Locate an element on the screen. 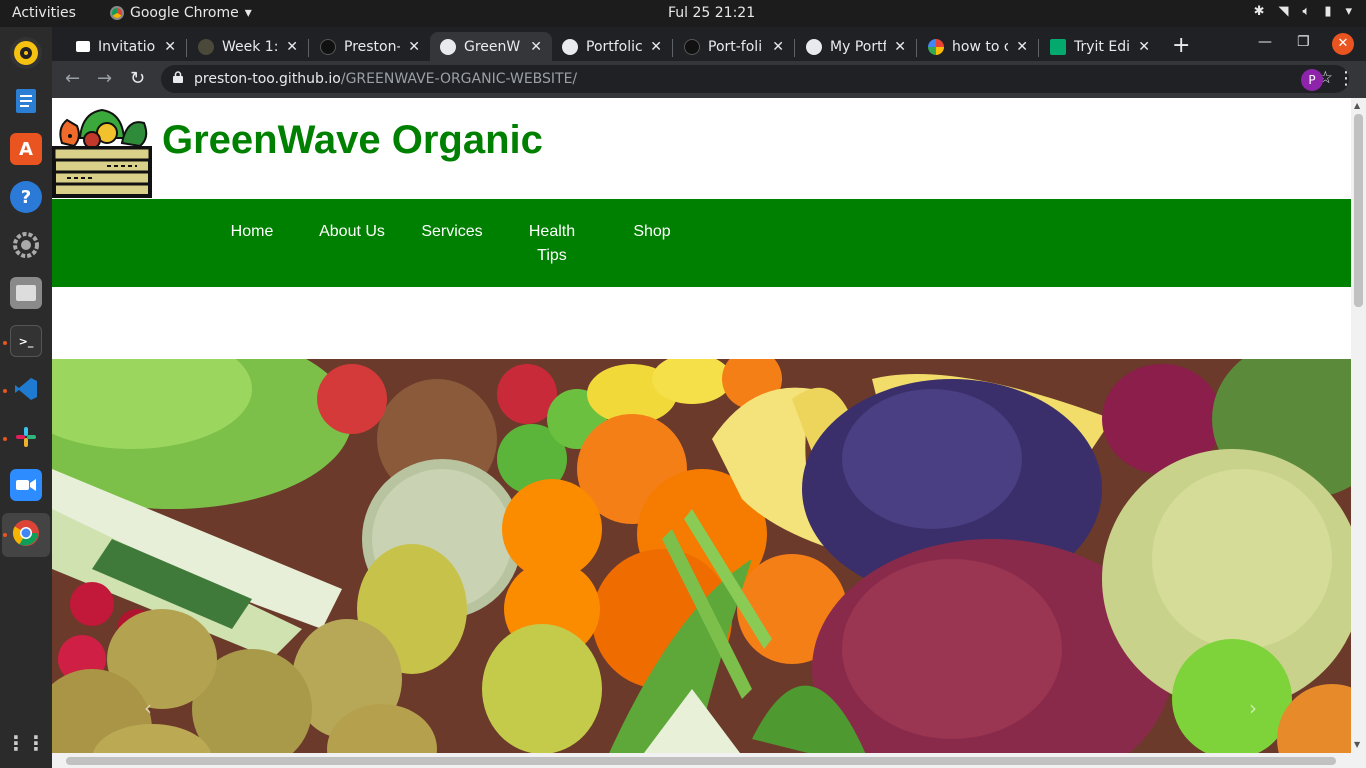 Image resolution: width=1366 pixels, height=768 pixels. chrome-dock-icon is located at coordinates (26, 533).